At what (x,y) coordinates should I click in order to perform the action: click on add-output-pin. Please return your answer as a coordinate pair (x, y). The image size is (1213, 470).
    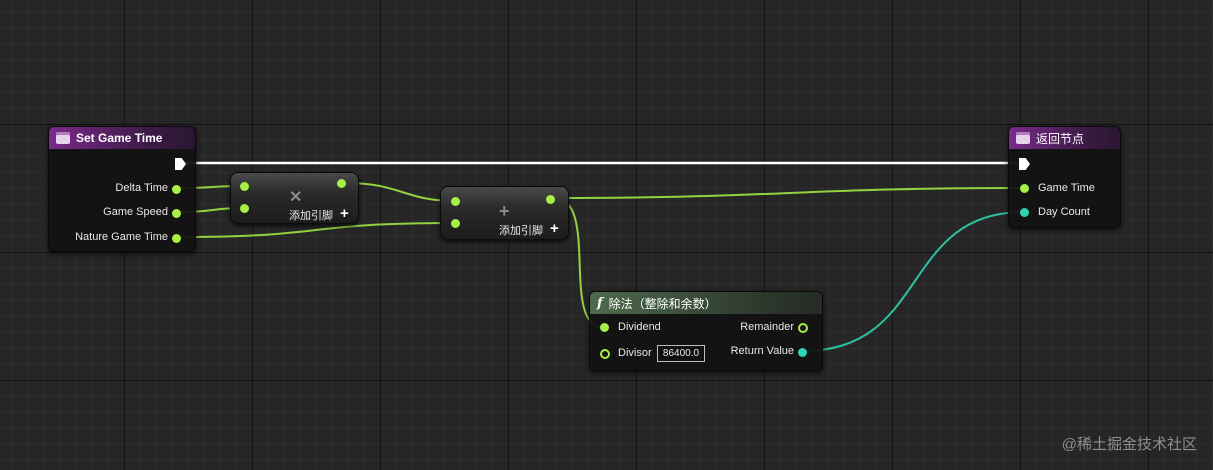
    Looking at the image, I should click on (550, 199).